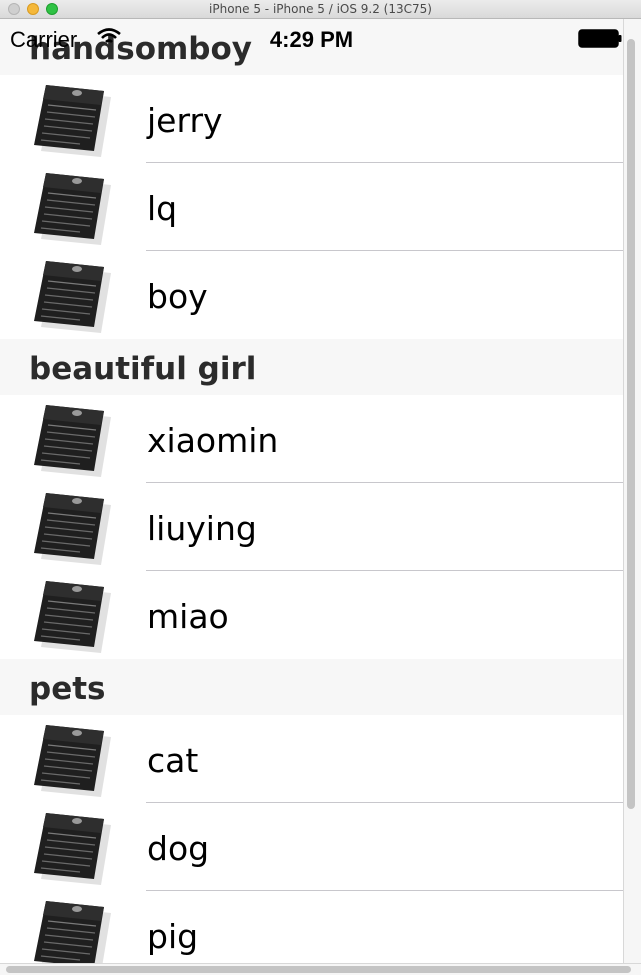  I want to click on vertical-scrollbar, so click(632, 491).